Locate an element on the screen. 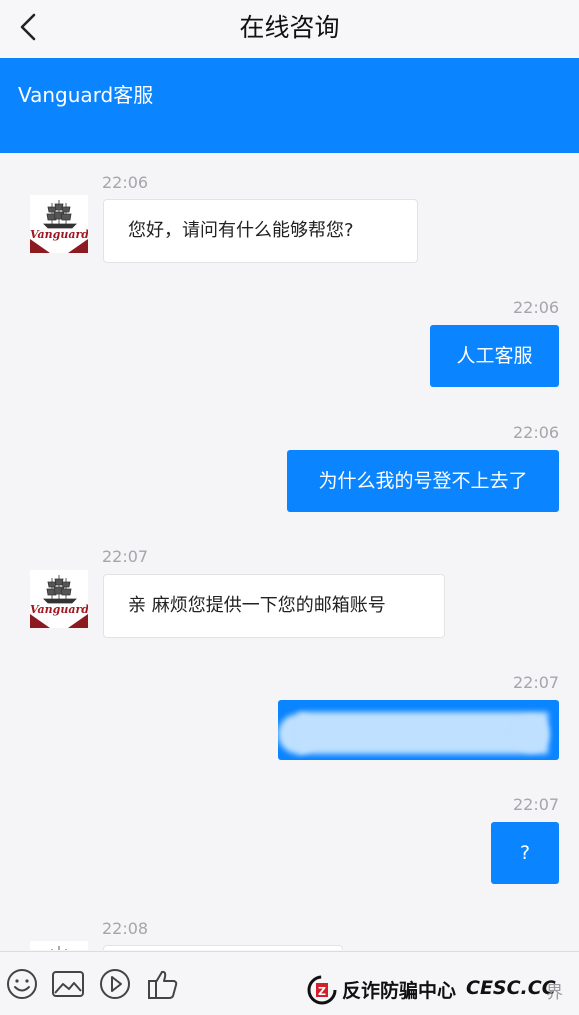 The width and height of the screenshot is (579, 1015). svg-text: Z is located at coordinates (322, 991).